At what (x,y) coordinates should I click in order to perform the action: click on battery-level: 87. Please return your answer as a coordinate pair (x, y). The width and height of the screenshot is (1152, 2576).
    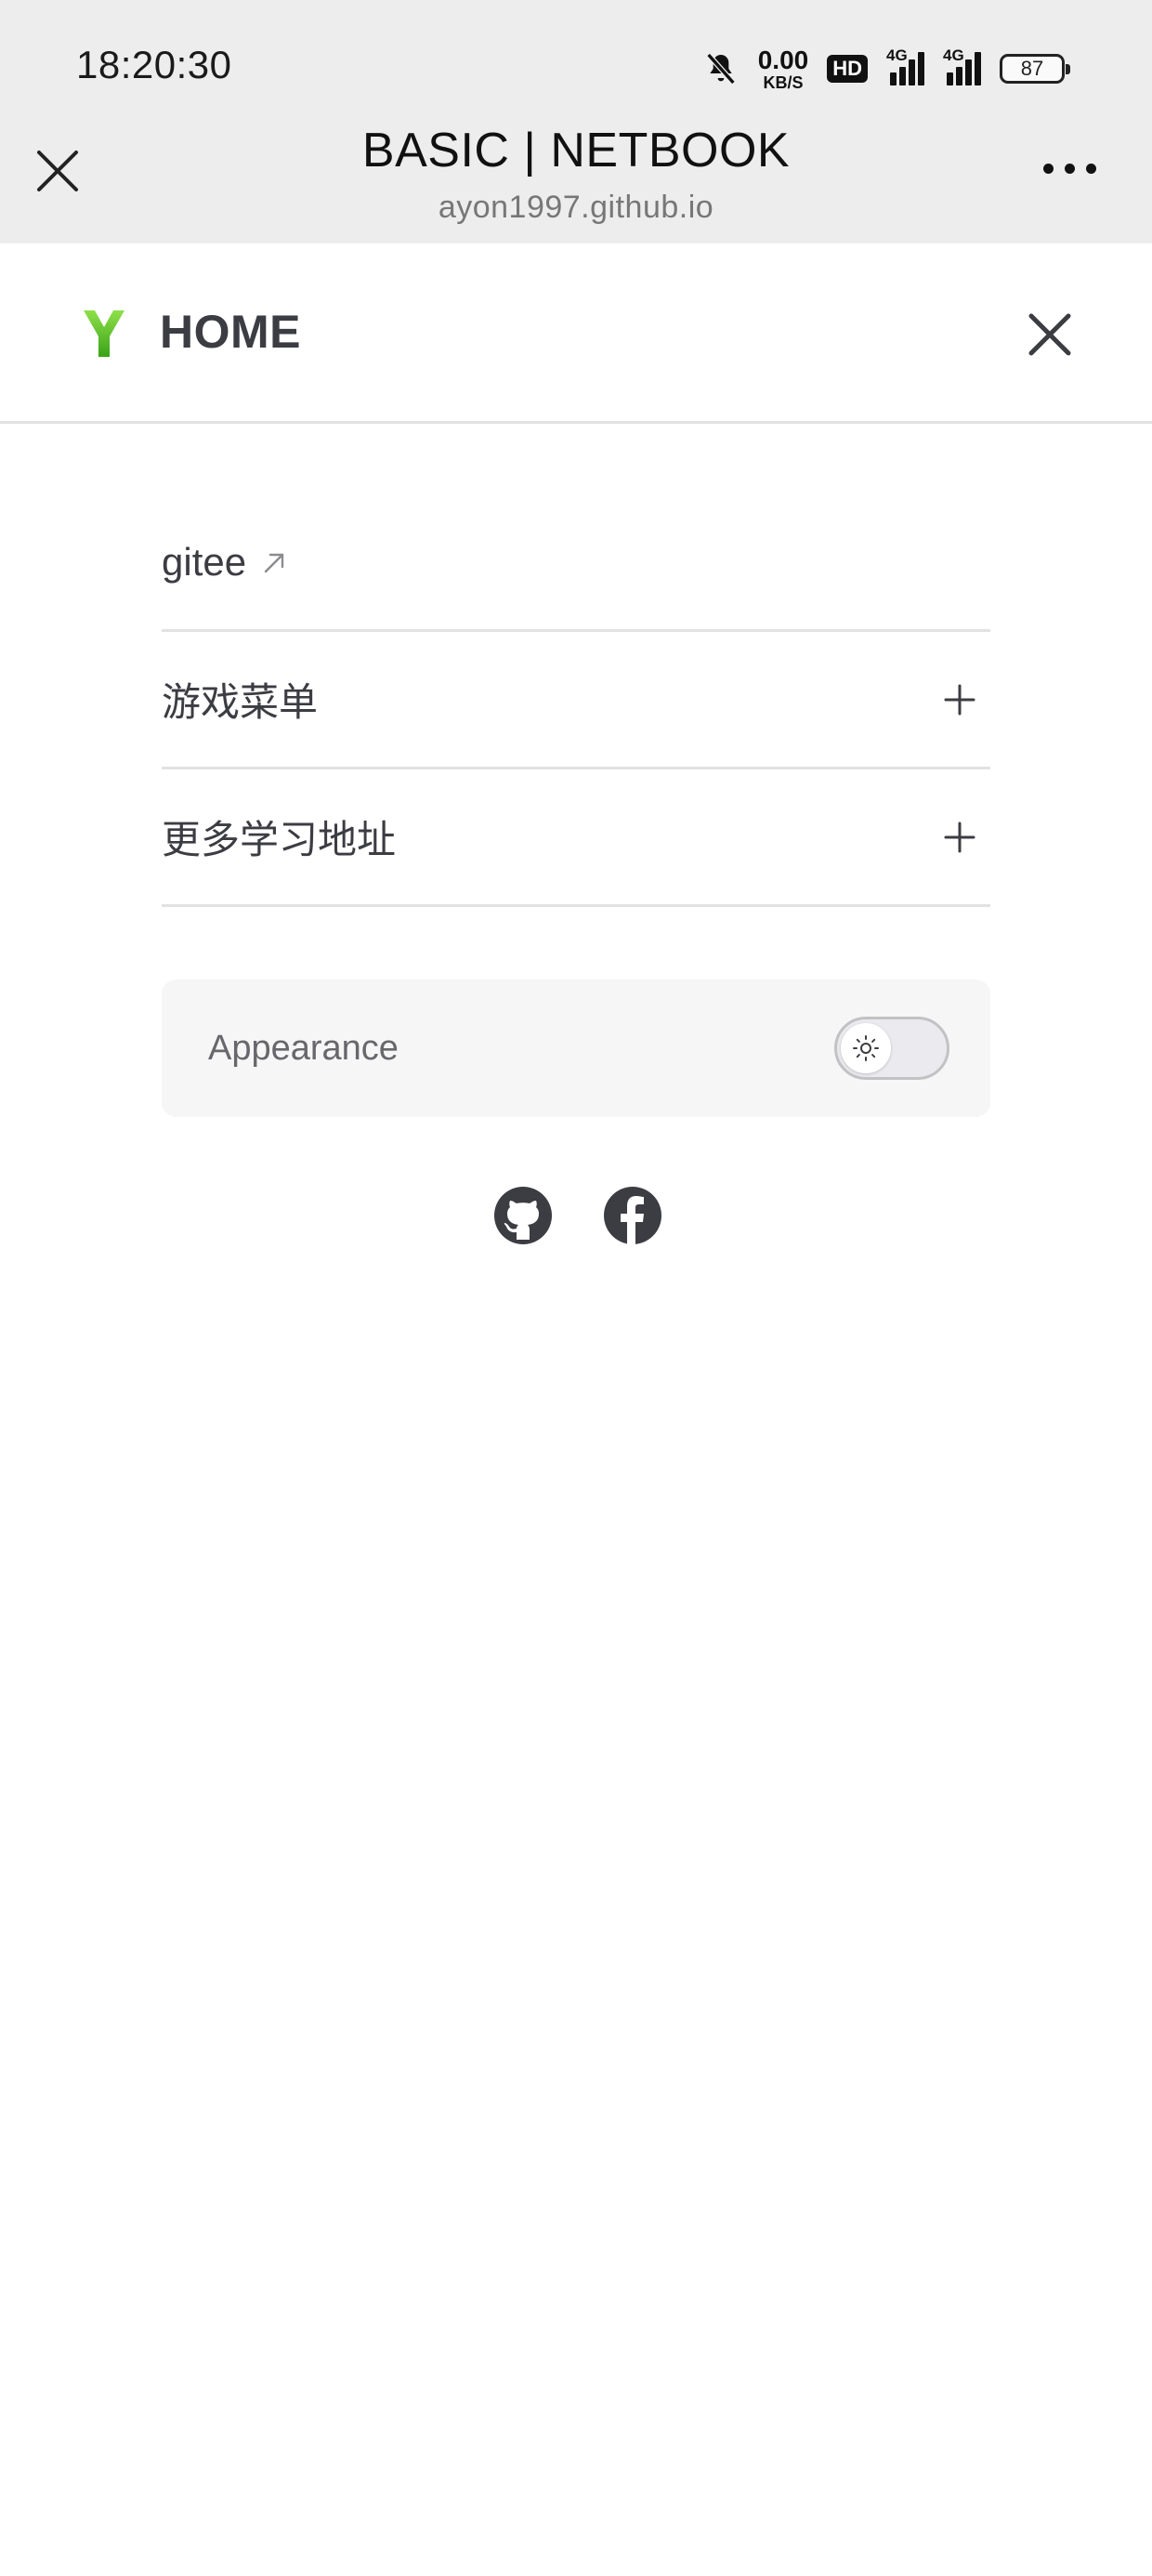
    Looking at the image, I should click on (1032, 68).